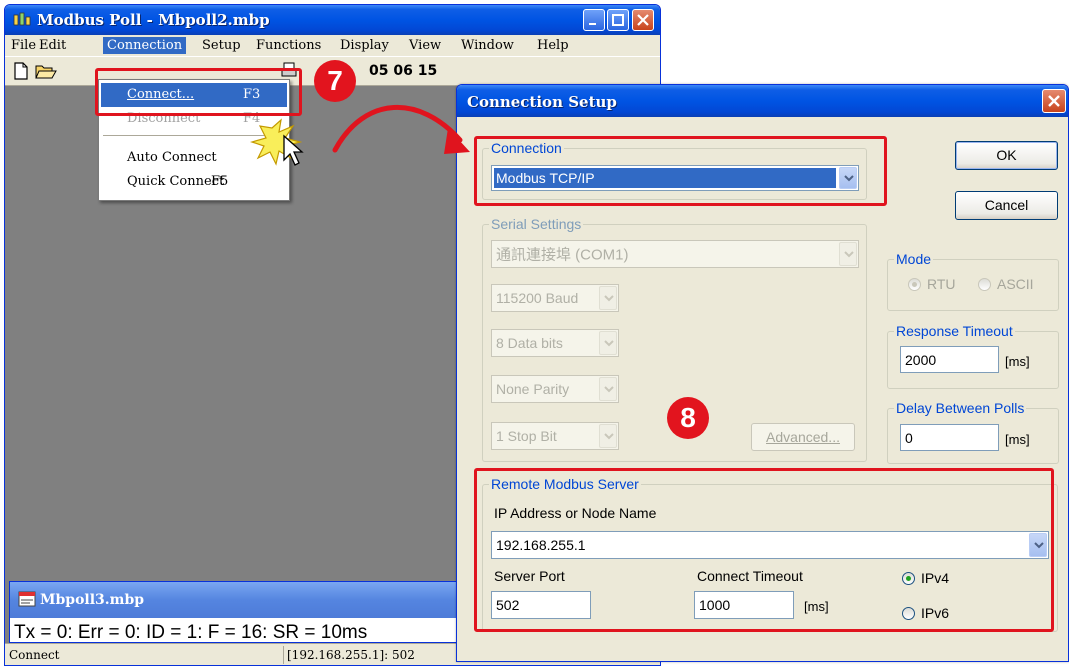 The width and height of the screenshot is (1069, 671). What do you see at coordinates (508, 605) in the screenshot?
I see `server-port-value: 502` at bounding box center [508, 605].